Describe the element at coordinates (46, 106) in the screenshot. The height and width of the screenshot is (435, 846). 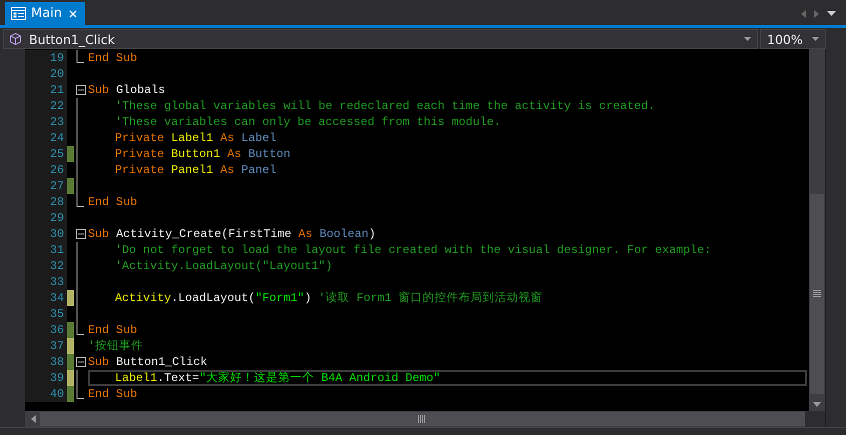
I see `line-number: 22` at that location.